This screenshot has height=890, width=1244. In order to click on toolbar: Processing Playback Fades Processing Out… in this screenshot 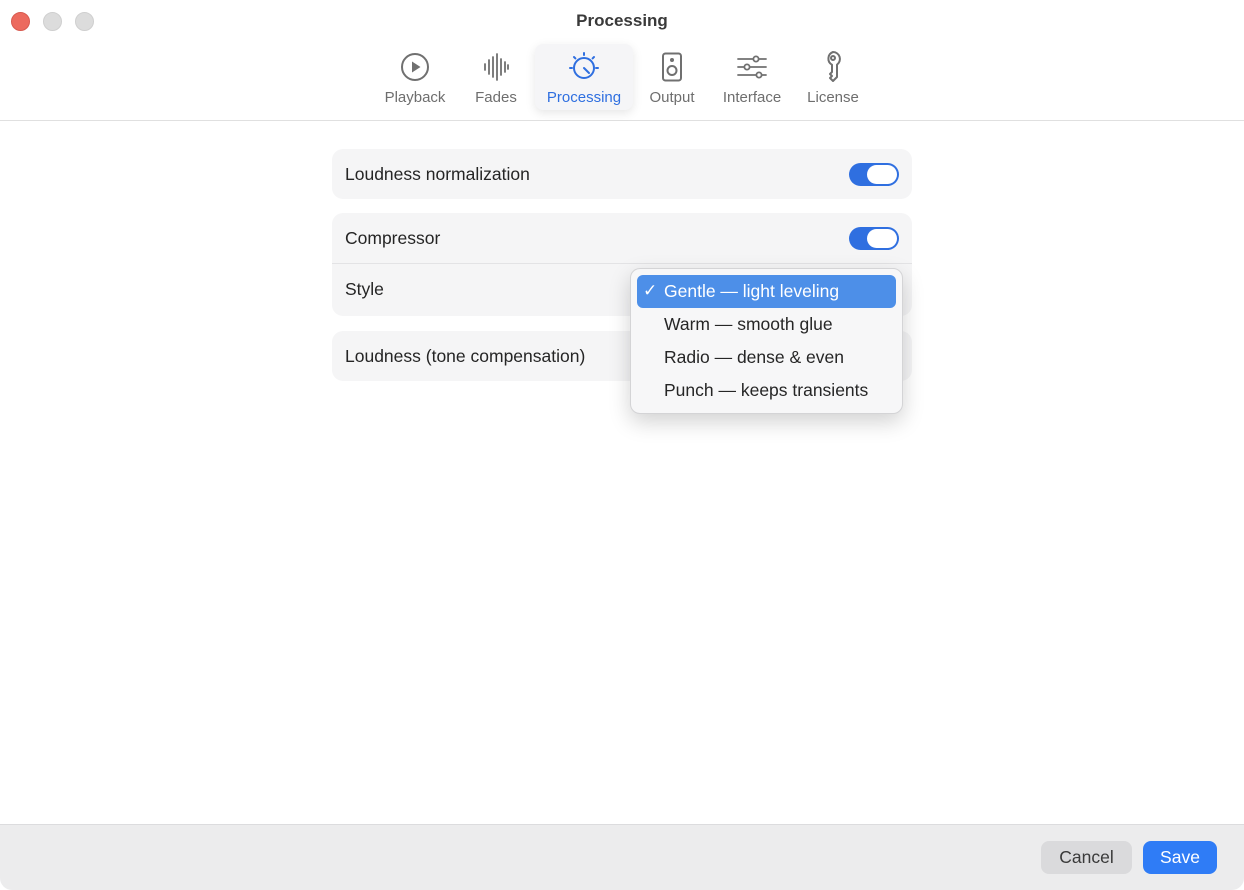, I will do `click(622, 60)`.